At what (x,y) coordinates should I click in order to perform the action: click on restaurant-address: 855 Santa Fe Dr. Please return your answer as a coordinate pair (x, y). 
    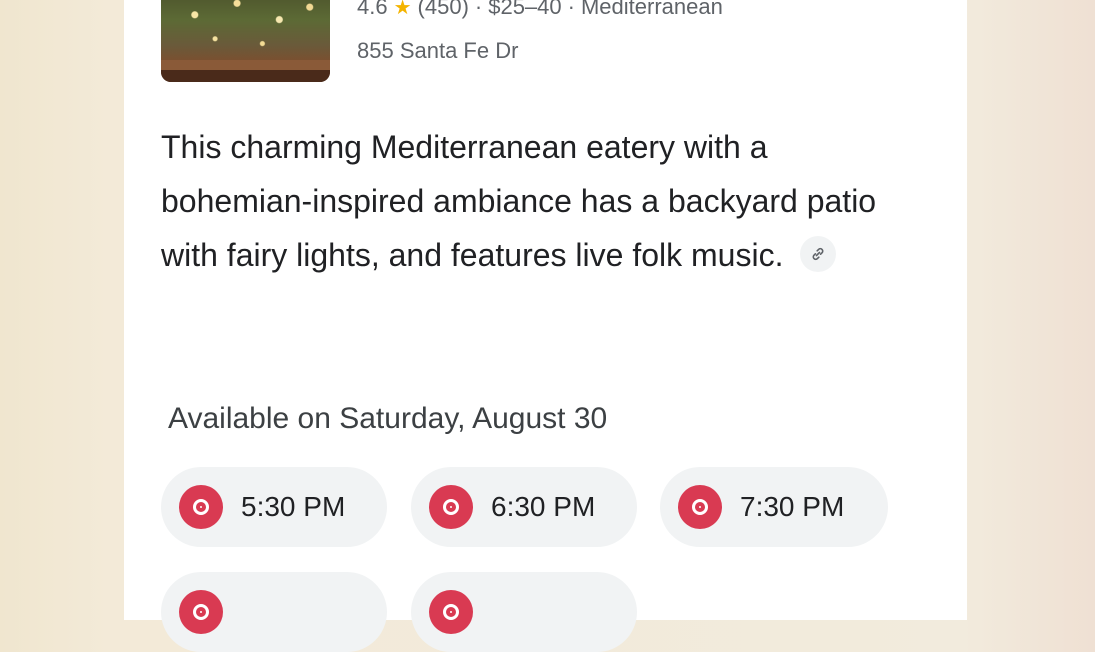
    Looking at the image, I should click on (438, 50).